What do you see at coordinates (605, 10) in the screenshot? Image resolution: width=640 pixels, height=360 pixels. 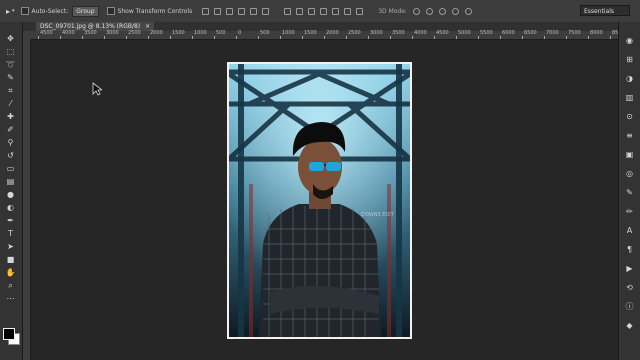 I see `workspace-switcher: Essentials` at bounding box center [605, 10].